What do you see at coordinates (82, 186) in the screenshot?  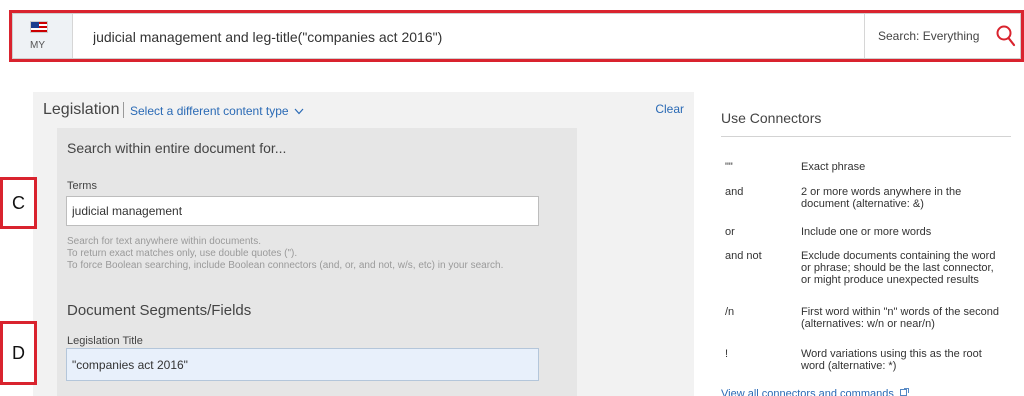 I see `terms-label: Terms` at bounding box center [82, 186].